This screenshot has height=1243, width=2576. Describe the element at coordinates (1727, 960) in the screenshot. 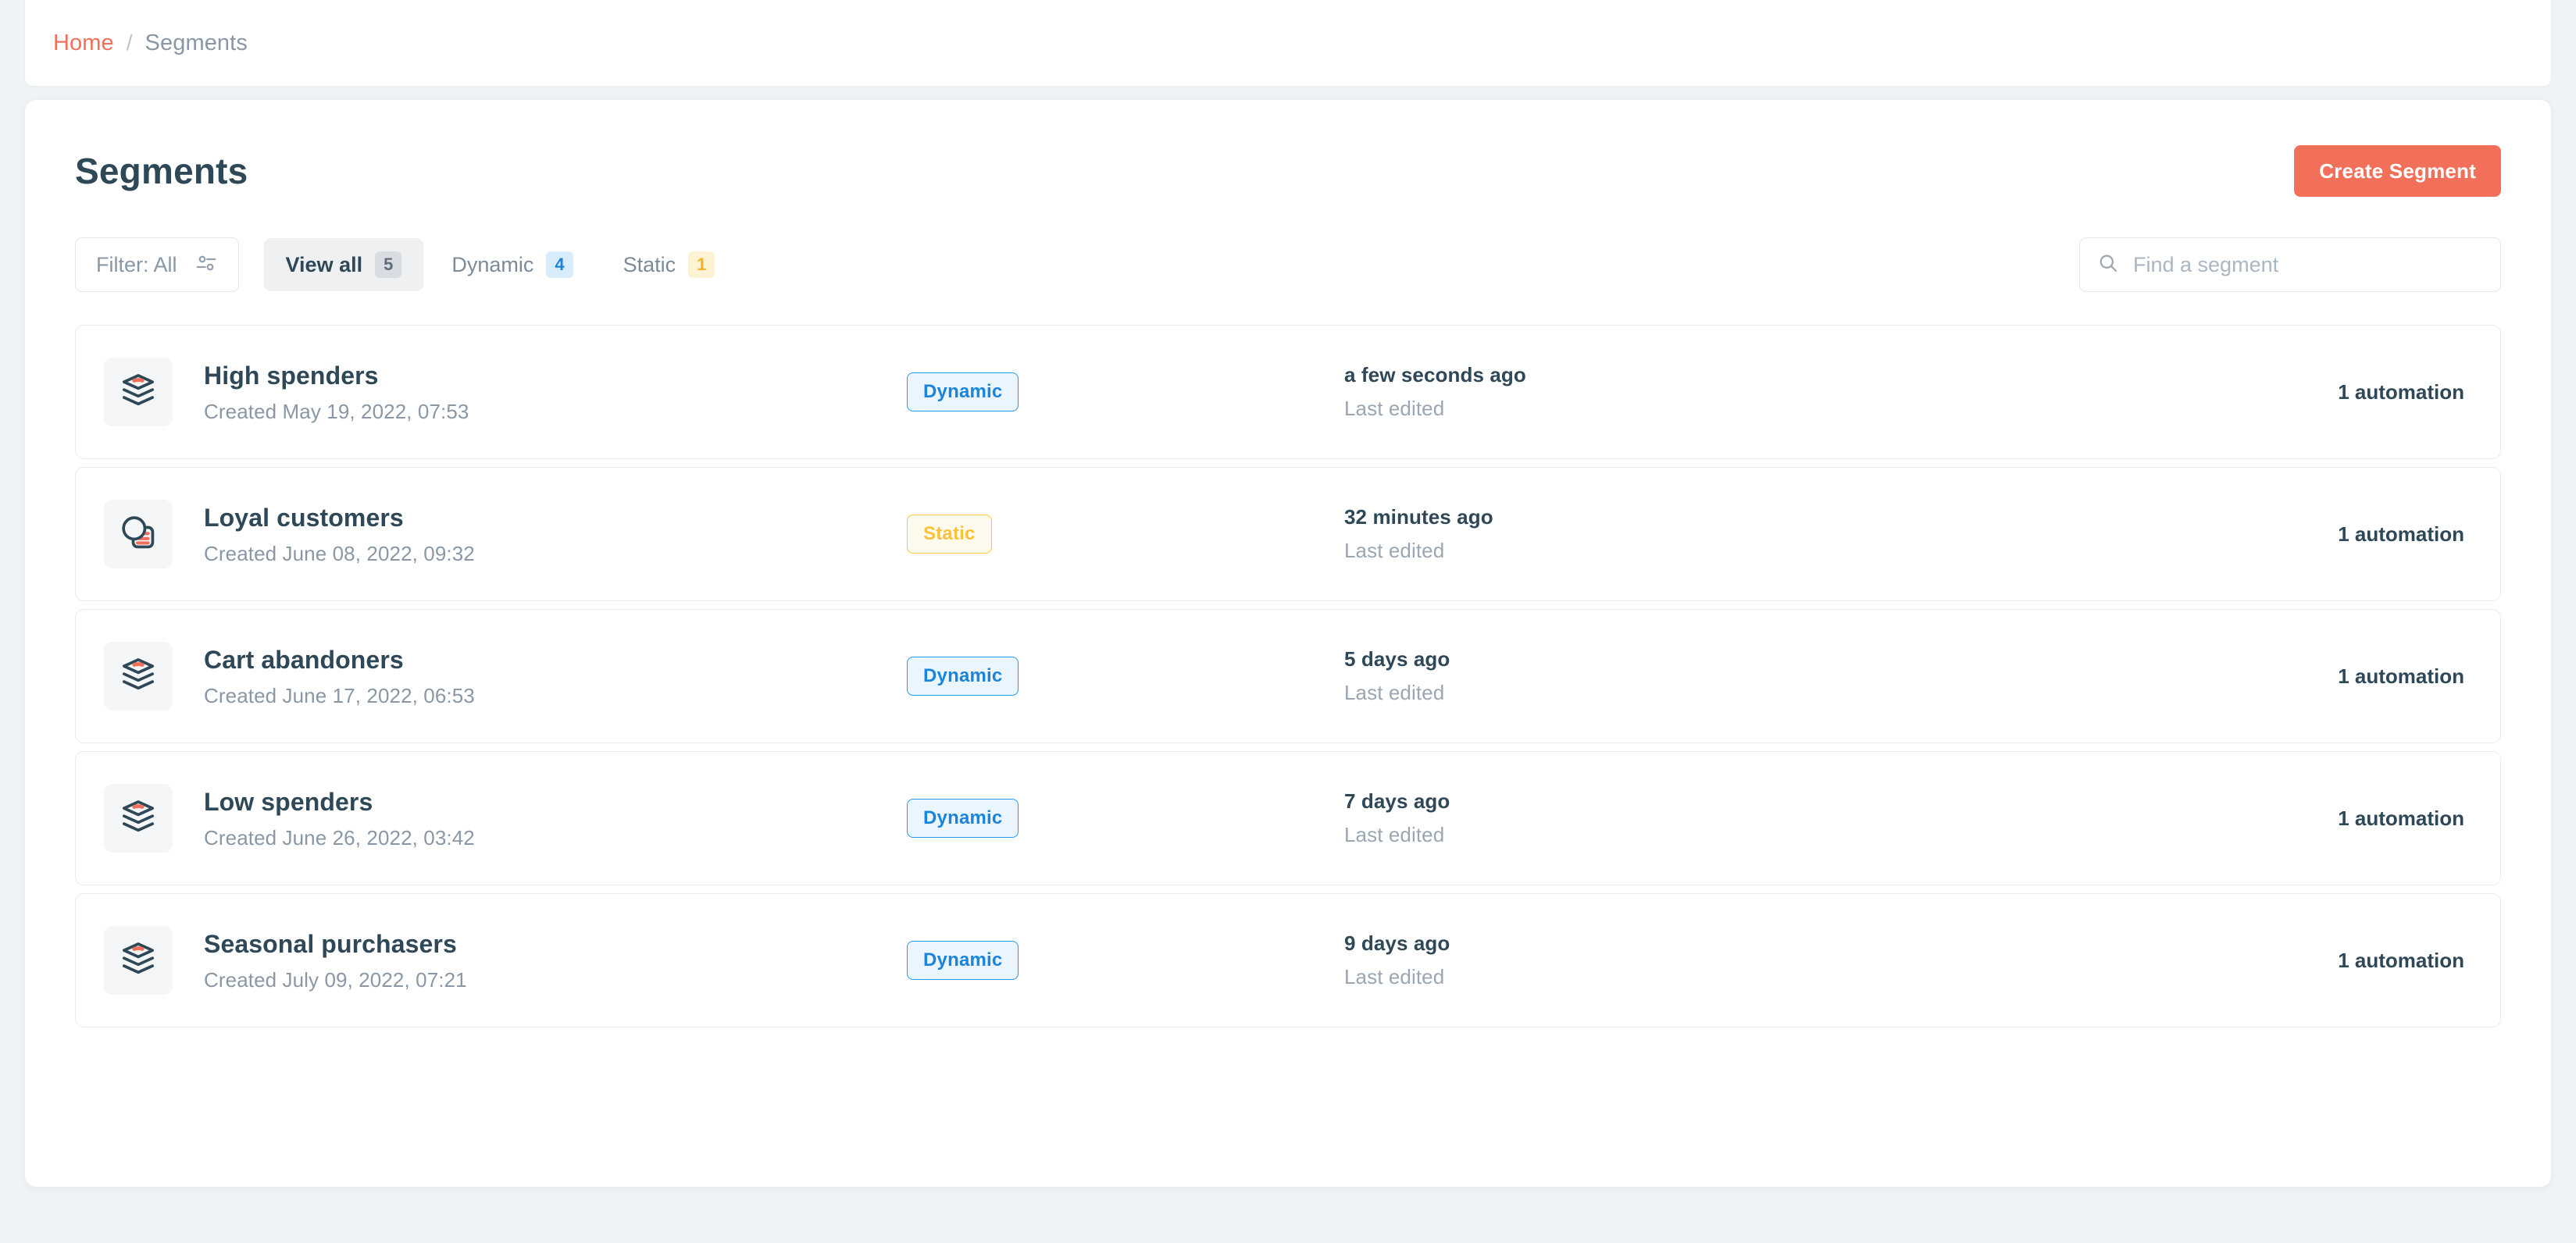

I see `segment-edited-cell: 9 days ago Last edited` at that location.